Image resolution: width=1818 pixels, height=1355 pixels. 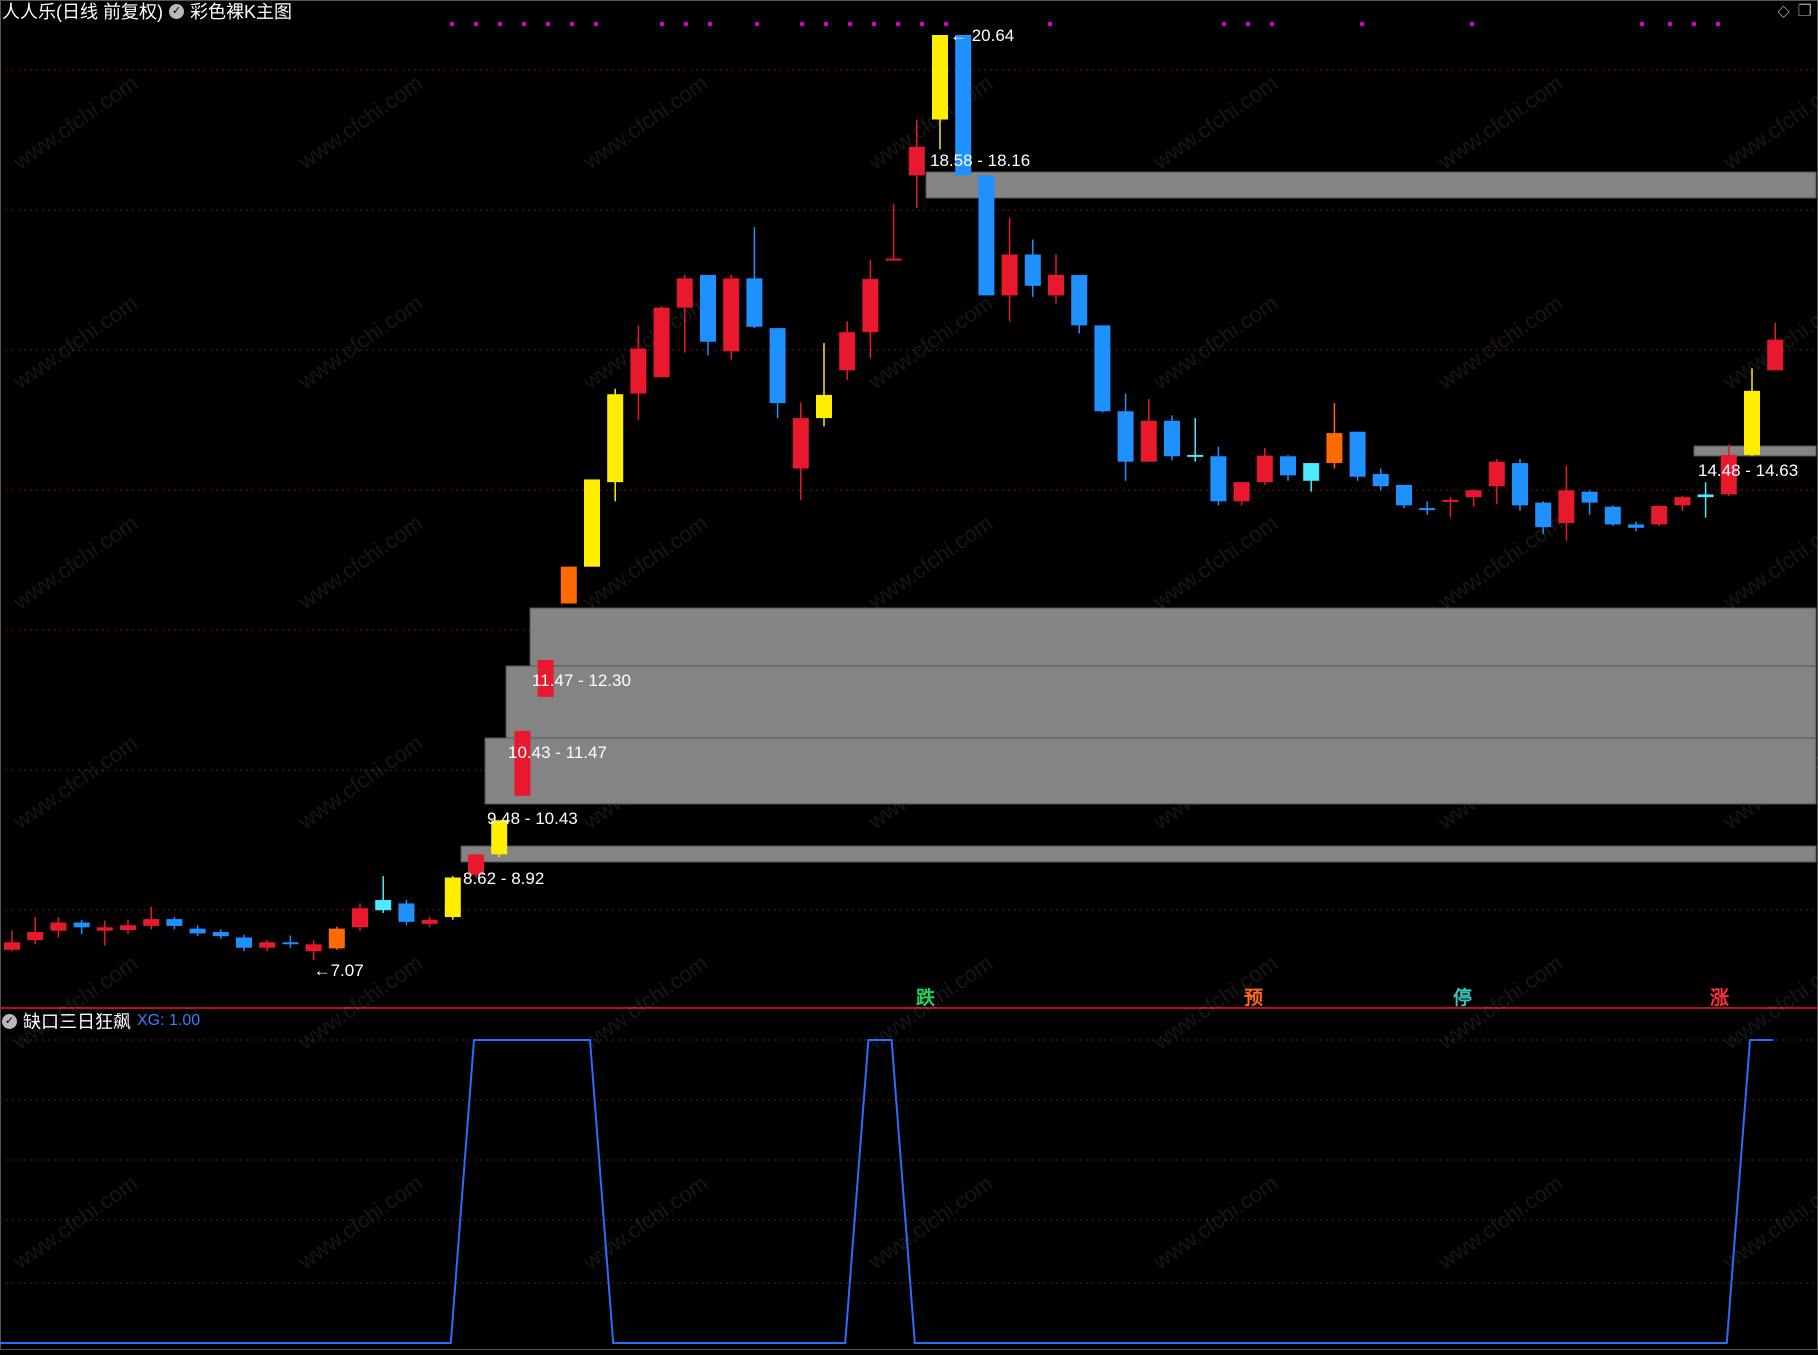 What do you see at coordinates (82, 12) in the screenshot?
I see `stock-title: 人人乐(日线 前复权)` at bounding box center [82, 12].